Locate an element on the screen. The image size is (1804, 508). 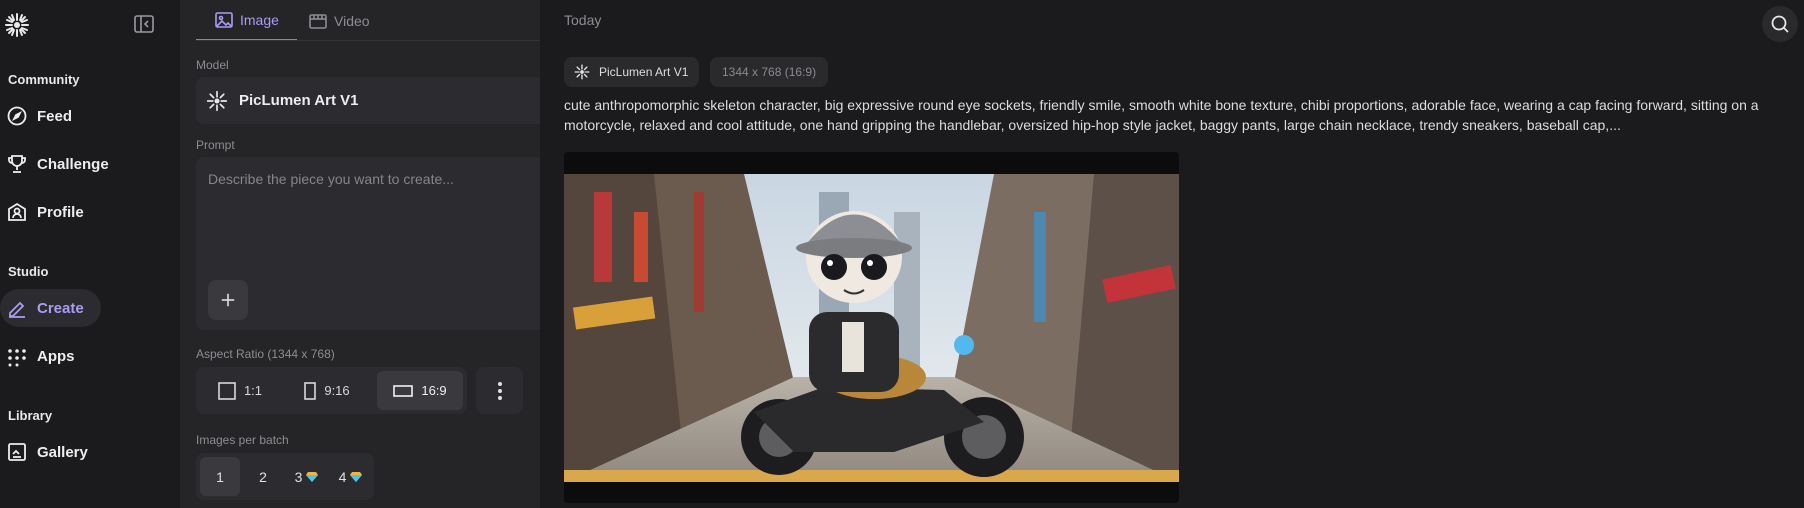
plus-icon is located at coordinates (228, 300).